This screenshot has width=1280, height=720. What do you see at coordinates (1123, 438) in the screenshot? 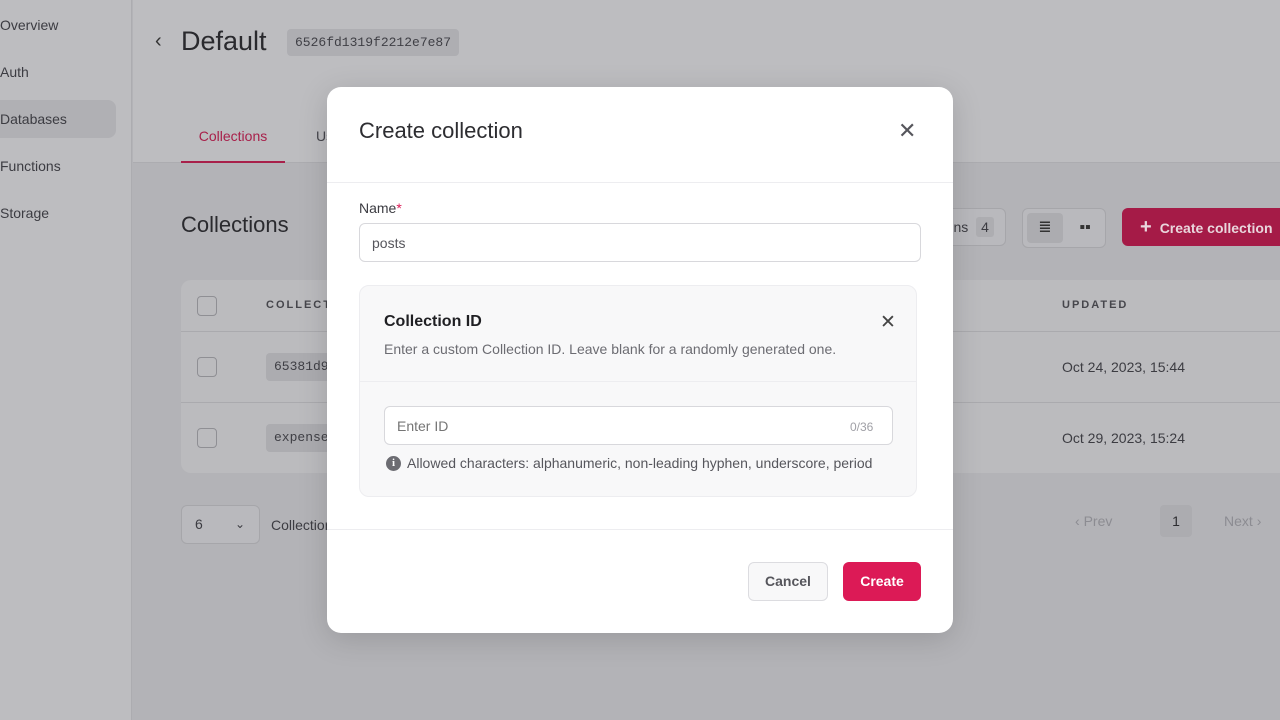
I see `updated-date: Oct 29, 2023, 15:24` at bounding box center [1123, 438].